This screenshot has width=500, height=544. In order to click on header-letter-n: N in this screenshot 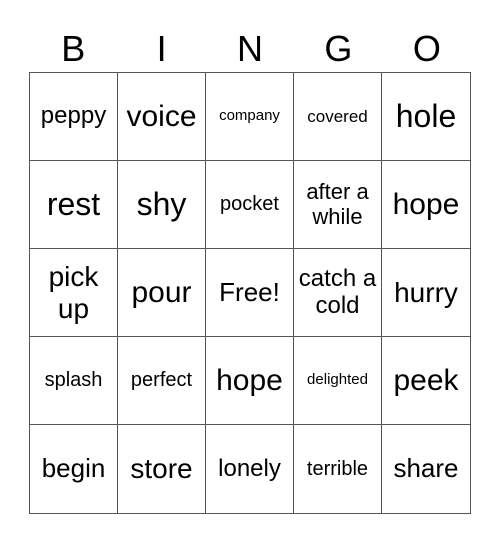, I will do `click(250, 48)`.